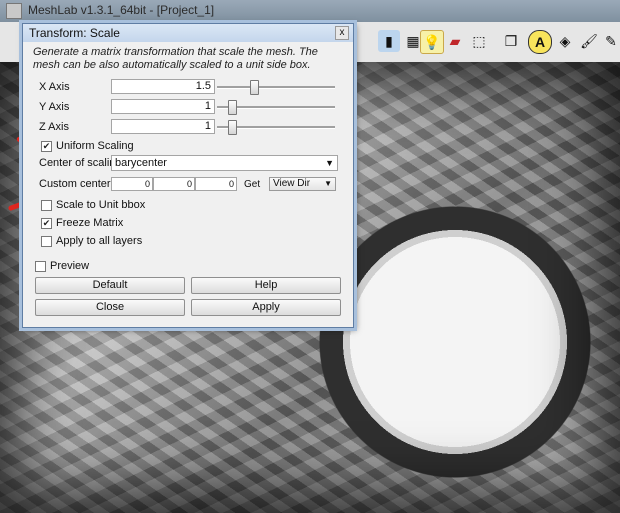  What do you see at coordinates (232, 127) in the screenshot?
I see `z-axis-slider-thumb` at bounding box center [232, 127].